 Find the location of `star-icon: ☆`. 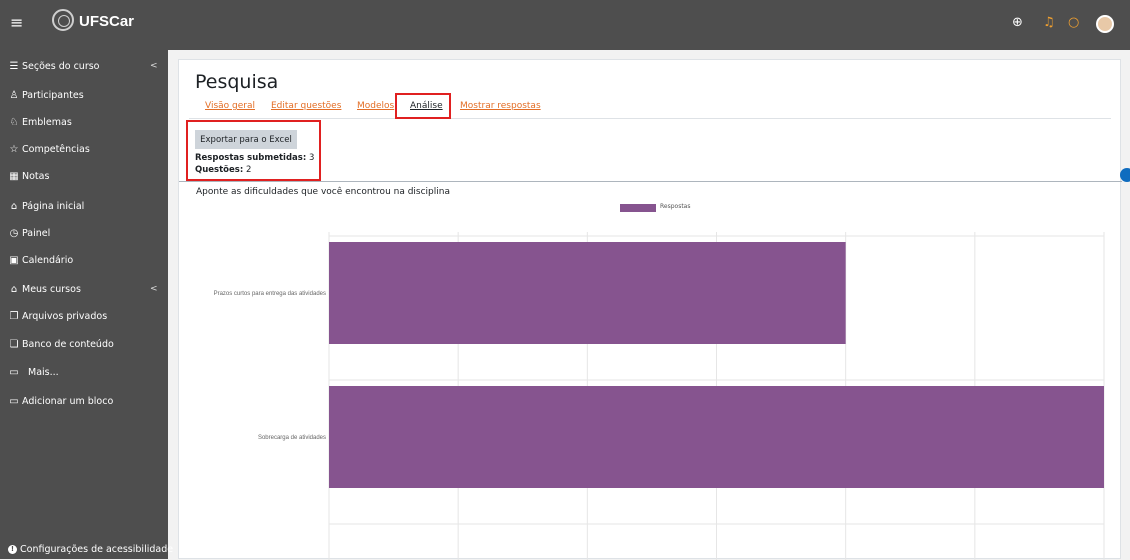

star-icon: ☆ is located at coordinates (14, 149).